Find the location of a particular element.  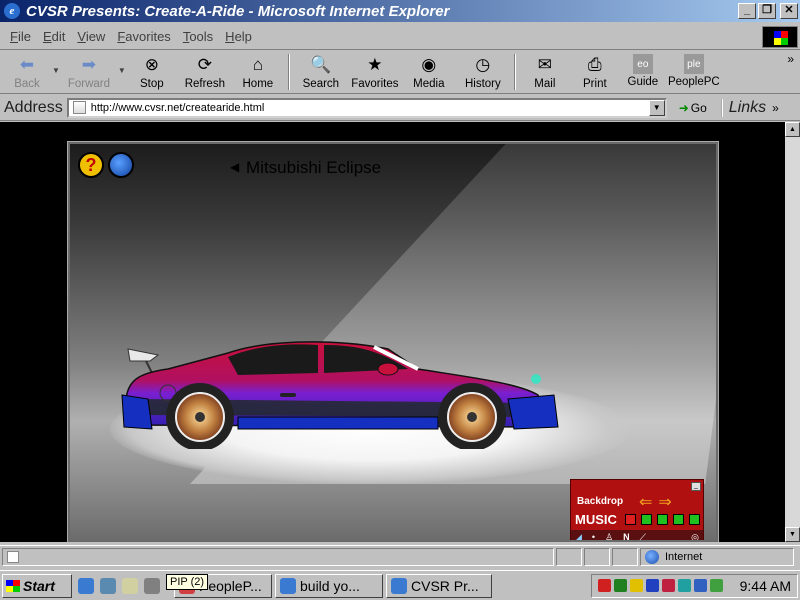

print-button: ⎙ Print is located at coordinates (595, 72).